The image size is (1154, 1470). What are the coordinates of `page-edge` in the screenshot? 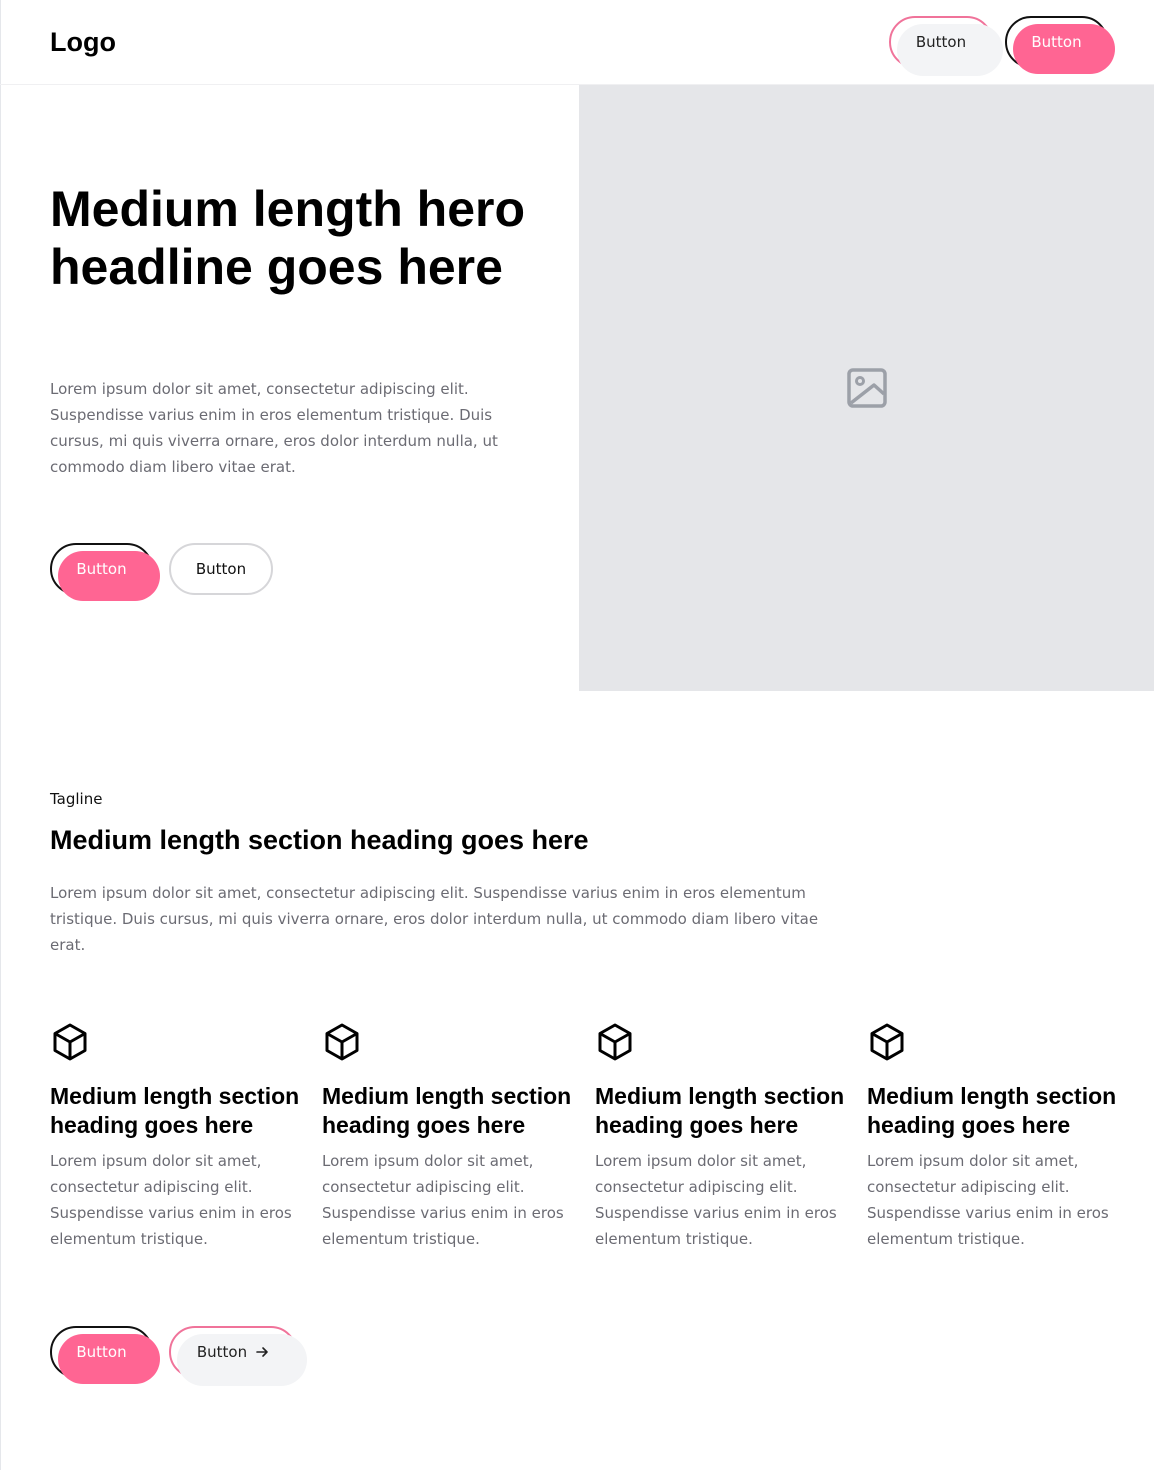 It's located at (0, 735).